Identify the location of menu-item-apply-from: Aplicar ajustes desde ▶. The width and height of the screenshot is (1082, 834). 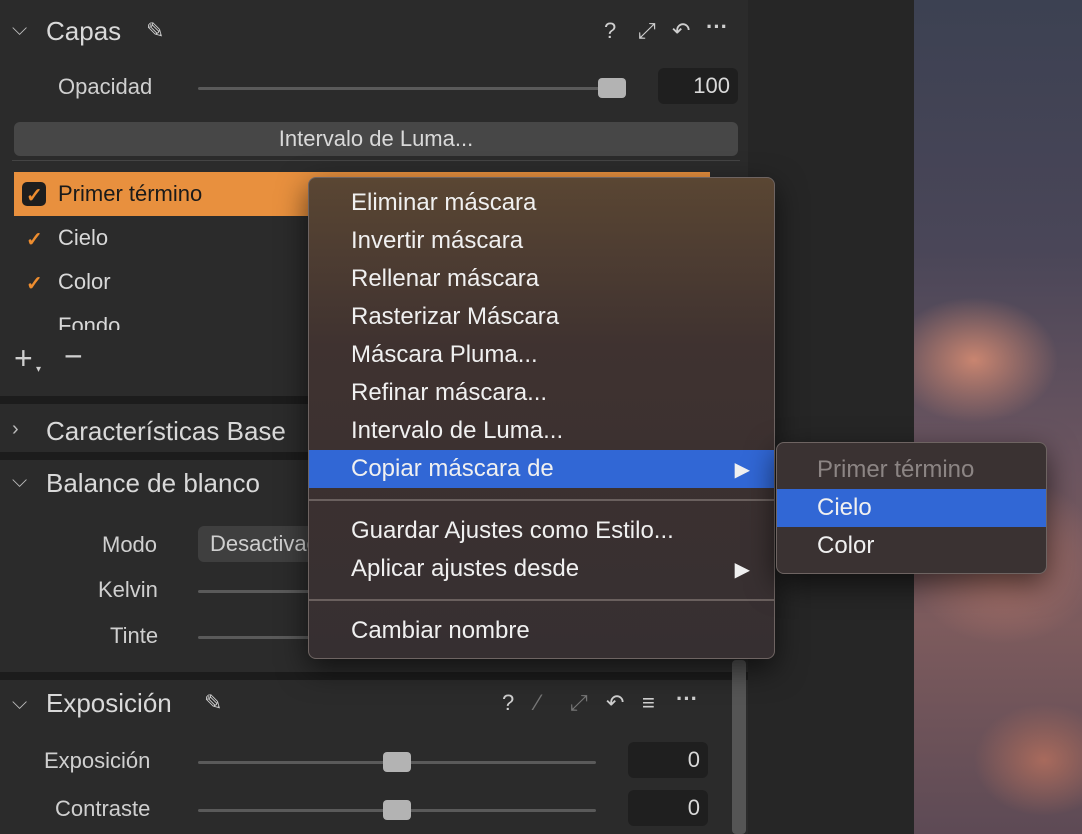
(541, 569).